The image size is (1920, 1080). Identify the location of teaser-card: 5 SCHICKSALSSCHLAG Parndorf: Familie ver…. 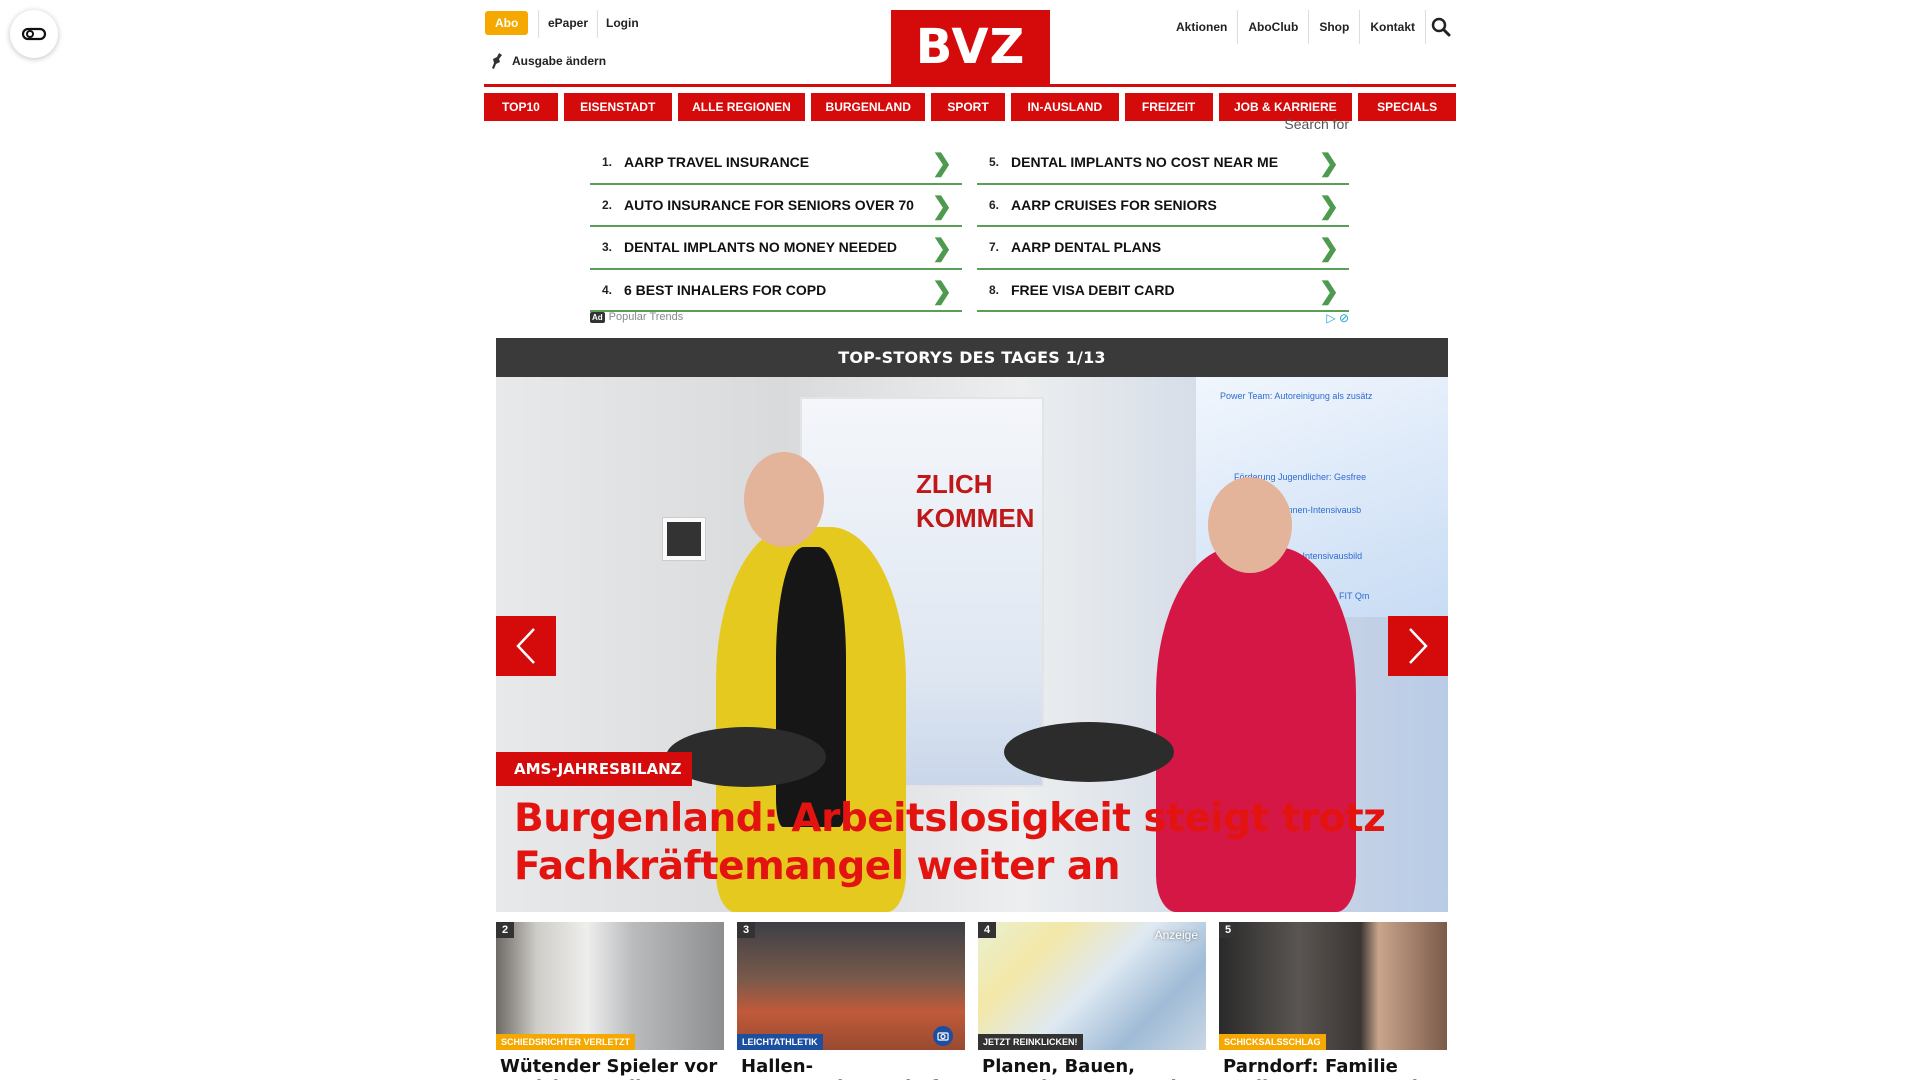
(1333, 1001).